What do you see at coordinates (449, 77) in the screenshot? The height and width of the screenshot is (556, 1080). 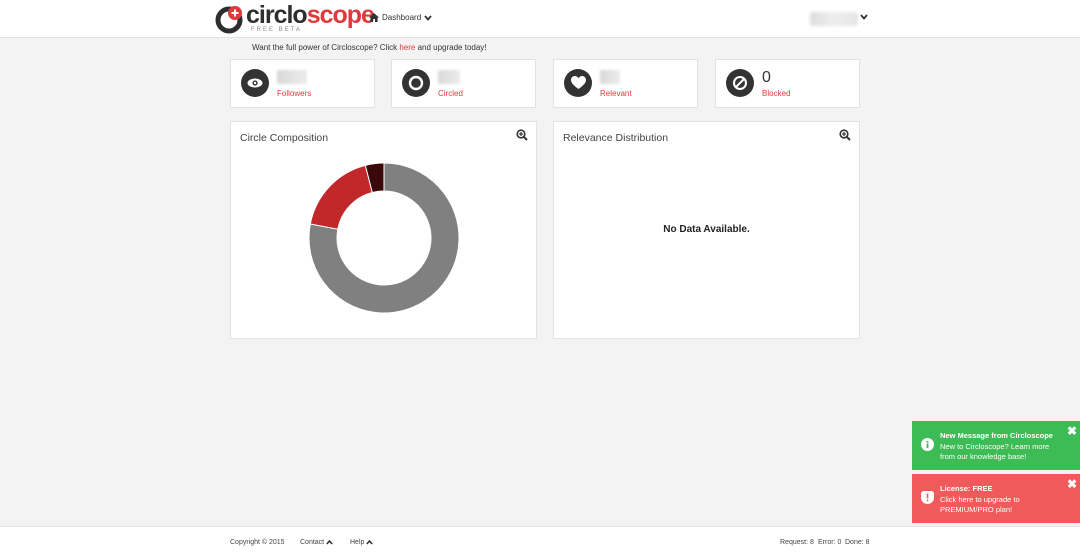 I see `circled-value-redacted` at bounding box center [449, 77].